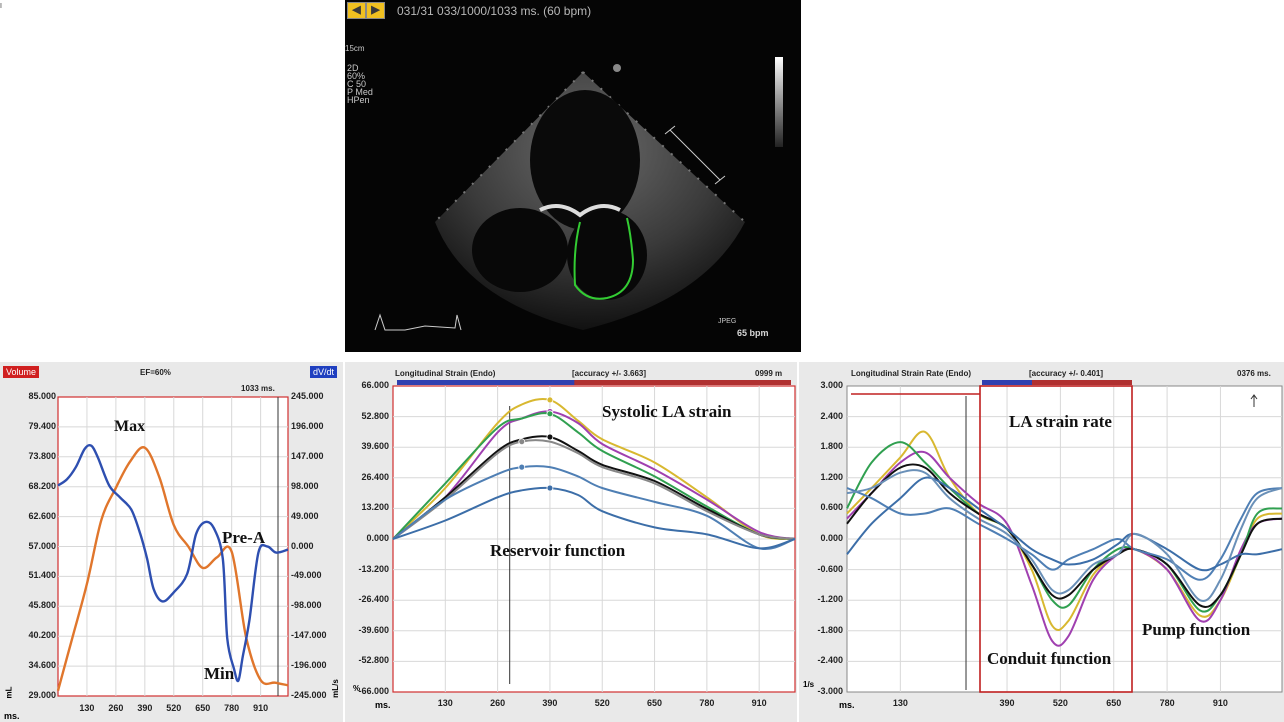 Image resolution: width=1284 pixels, height=722 pixels. What do you see at coordinates (498, 703) in the screenshot?
I see `x-tick: 260` at bounding box center [498, 703].